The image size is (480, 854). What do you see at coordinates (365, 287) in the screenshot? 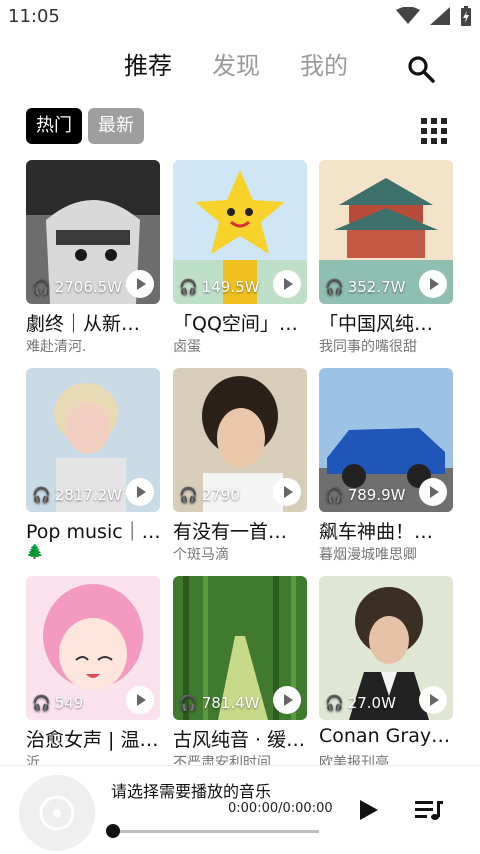
I see `play-count: 🎧 352.7W` at bounding box center [365, 287].